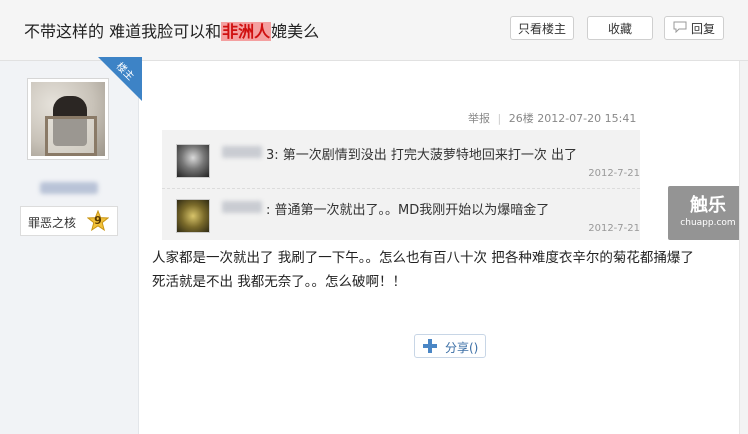 This screenshot has height=434, width=748. I want to click on list-item: 3: 第一次剧情到没出 打完大菠萝特地回来打一次 出了 2012-7-21, so click(401, 160).